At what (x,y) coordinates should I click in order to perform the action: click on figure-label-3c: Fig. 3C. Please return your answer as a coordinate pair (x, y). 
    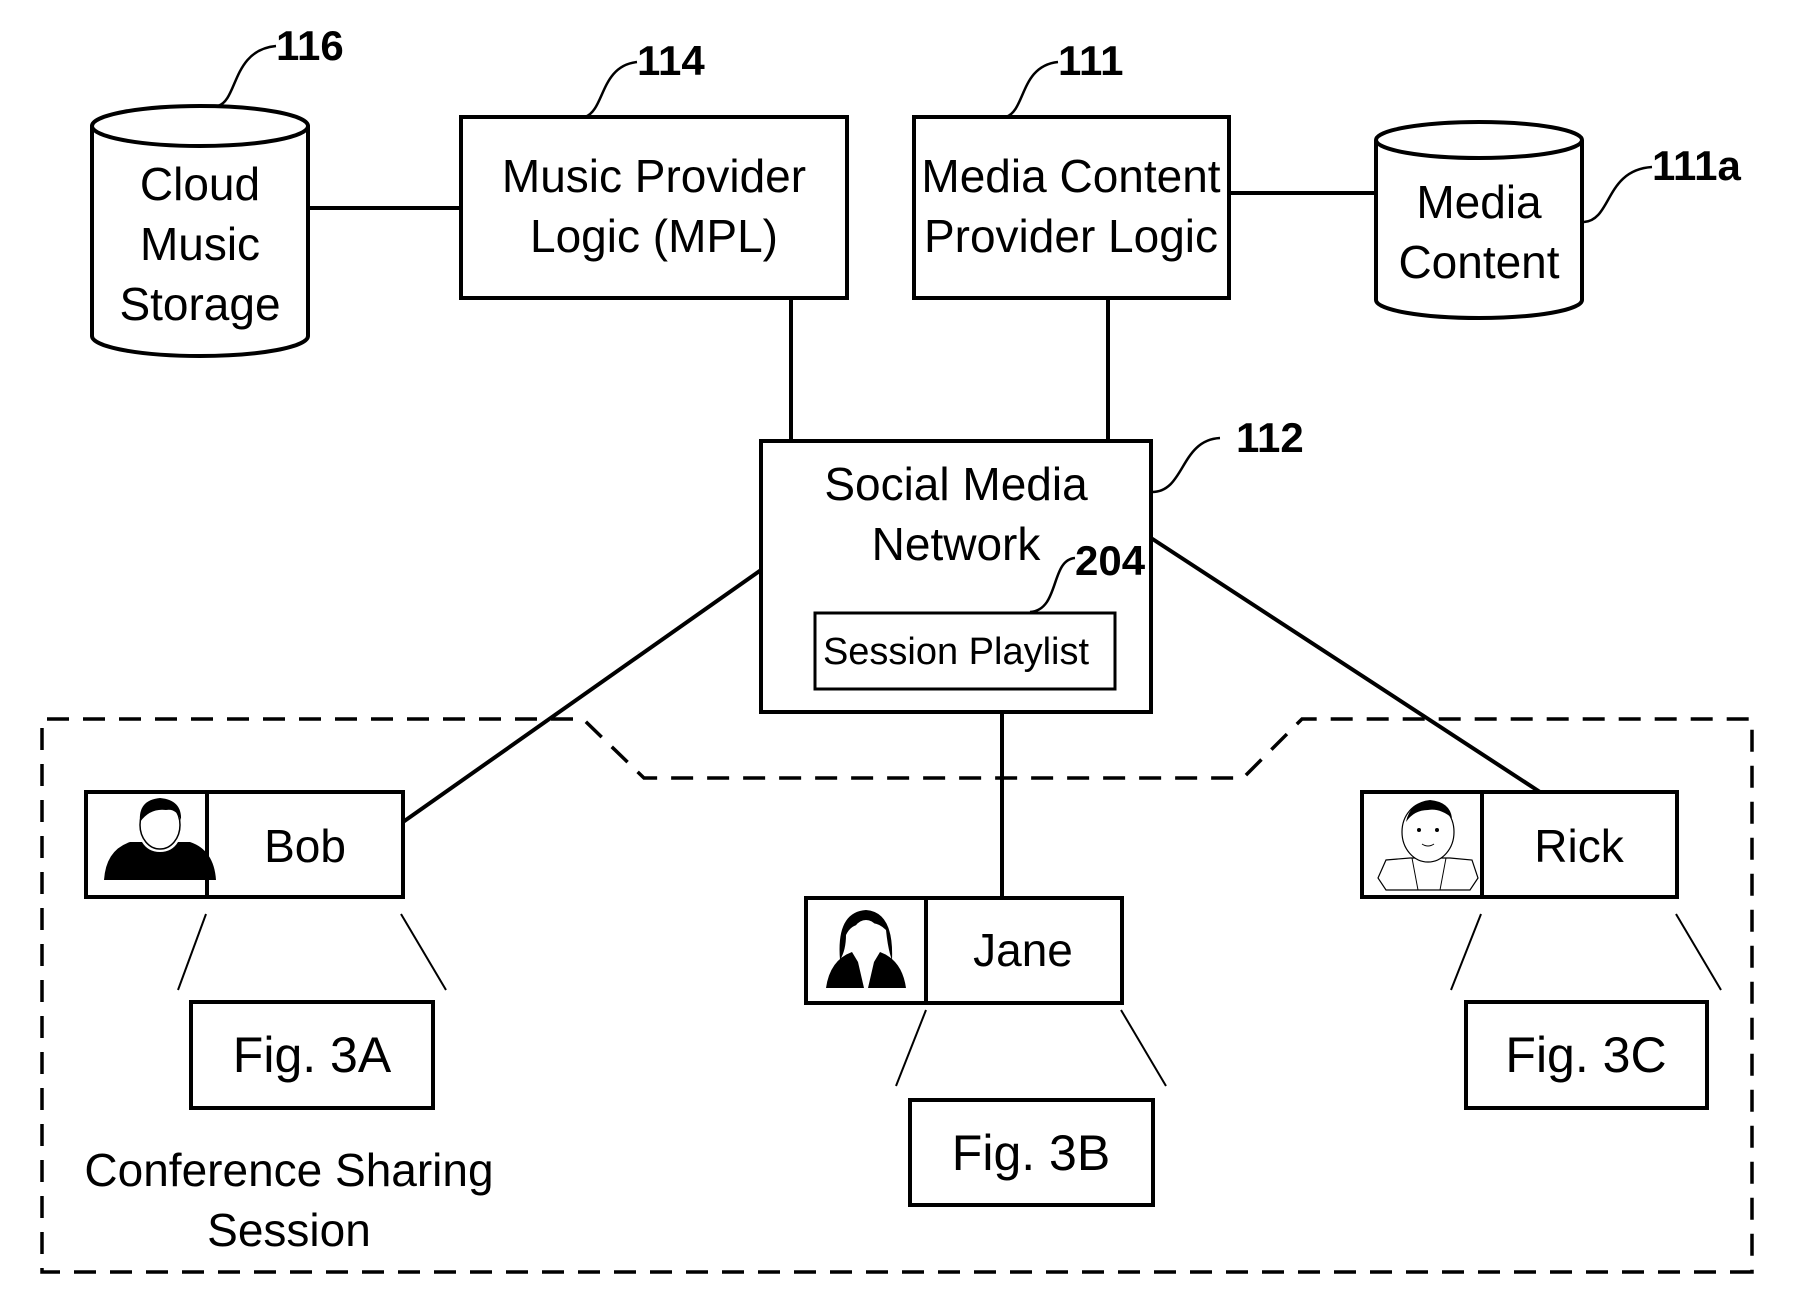
    Looking at the image, I should click on (1585, 1055).